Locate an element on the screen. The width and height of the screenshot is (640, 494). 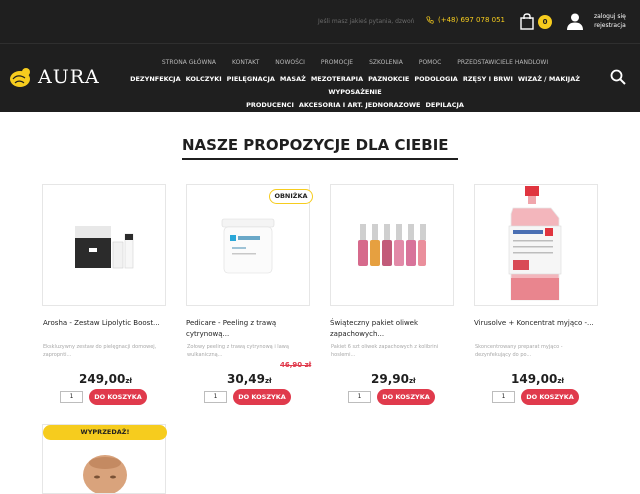
category-podology: PODOLOGIA is located at coordinates (435, 79).